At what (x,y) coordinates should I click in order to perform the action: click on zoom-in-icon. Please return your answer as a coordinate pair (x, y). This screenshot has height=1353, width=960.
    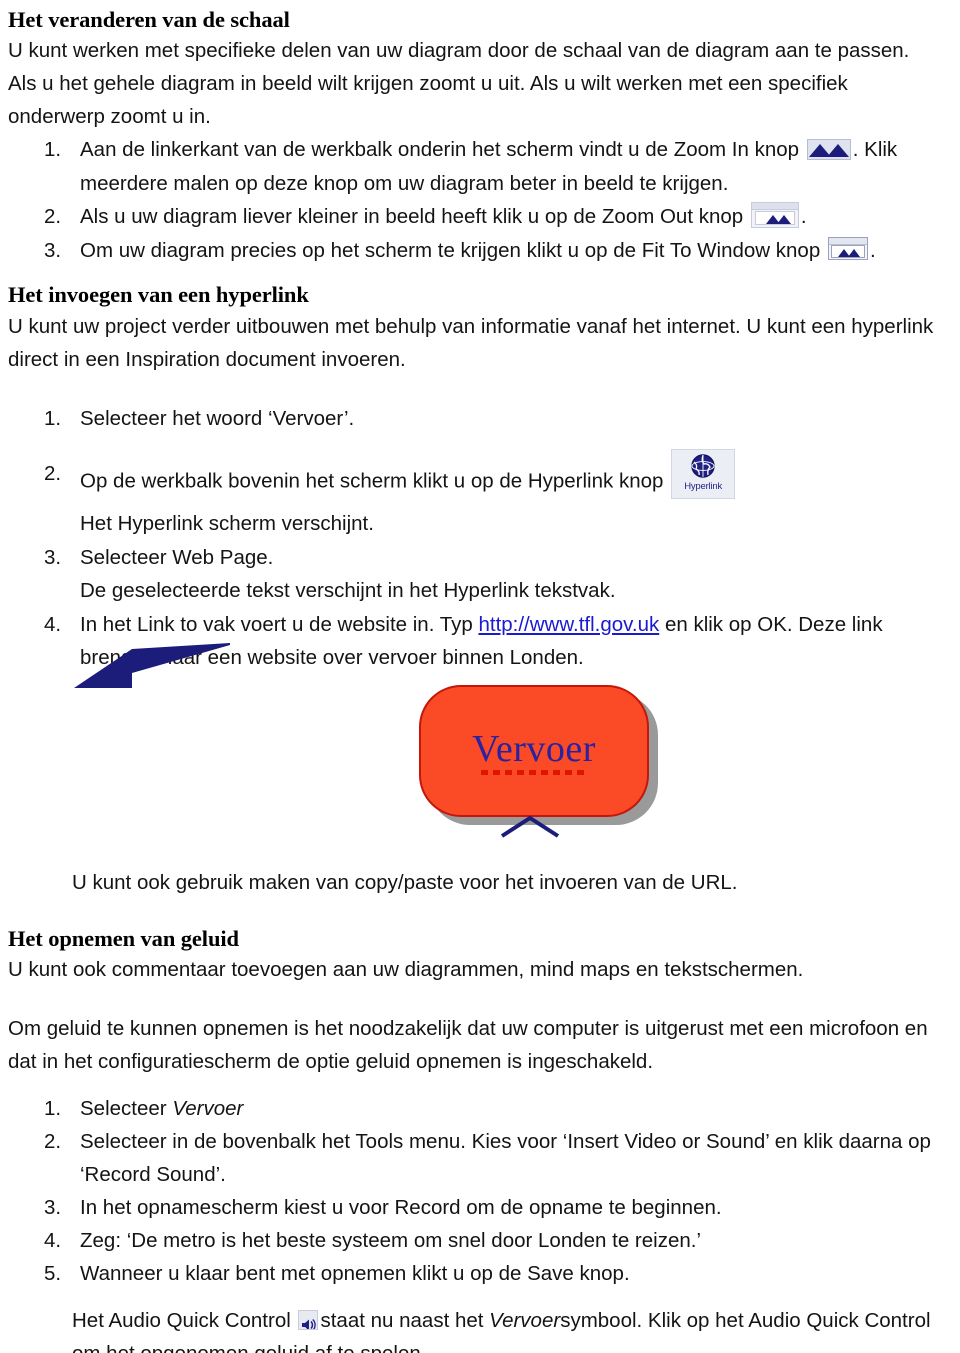
    Looking at the image, I should click on (828, 149).